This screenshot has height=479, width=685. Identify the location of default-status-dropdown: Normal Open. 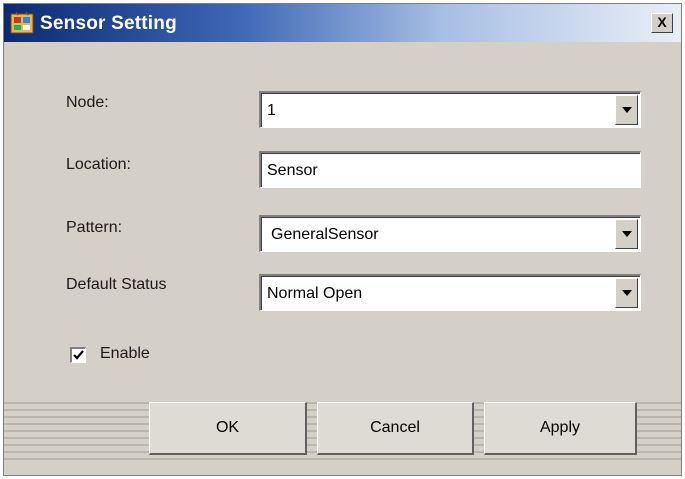
(450, 292).